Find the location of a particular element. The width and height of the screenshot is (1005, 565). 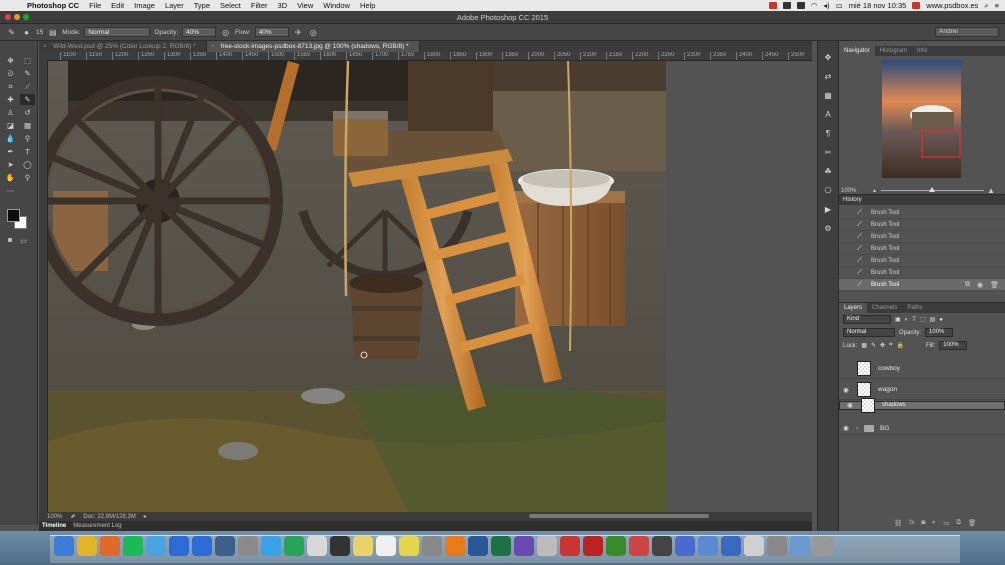

layer-style-icon: fx is located at coordinates (911, 523).